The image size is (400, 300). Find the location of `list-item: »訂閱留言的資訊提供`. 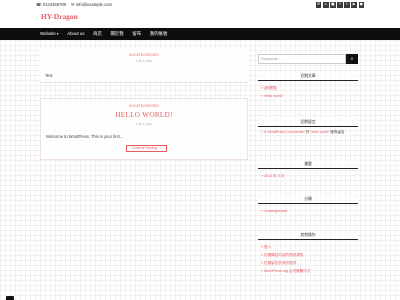

list-item: »訂閱留言的資訊提供 is located at coordinates (308, 263).